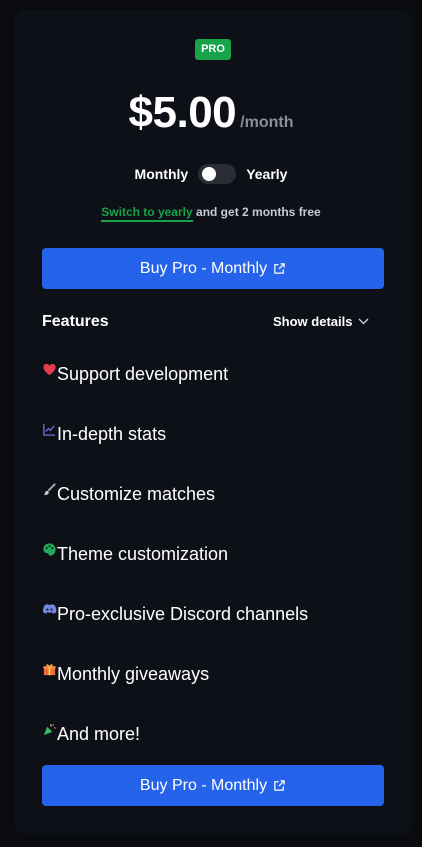 The width and height of the screenshot is (422, 847). What do you see at coordinates (49, 489) in the screenshot?
I see `brush-icon` at bounding box center [49, 489].